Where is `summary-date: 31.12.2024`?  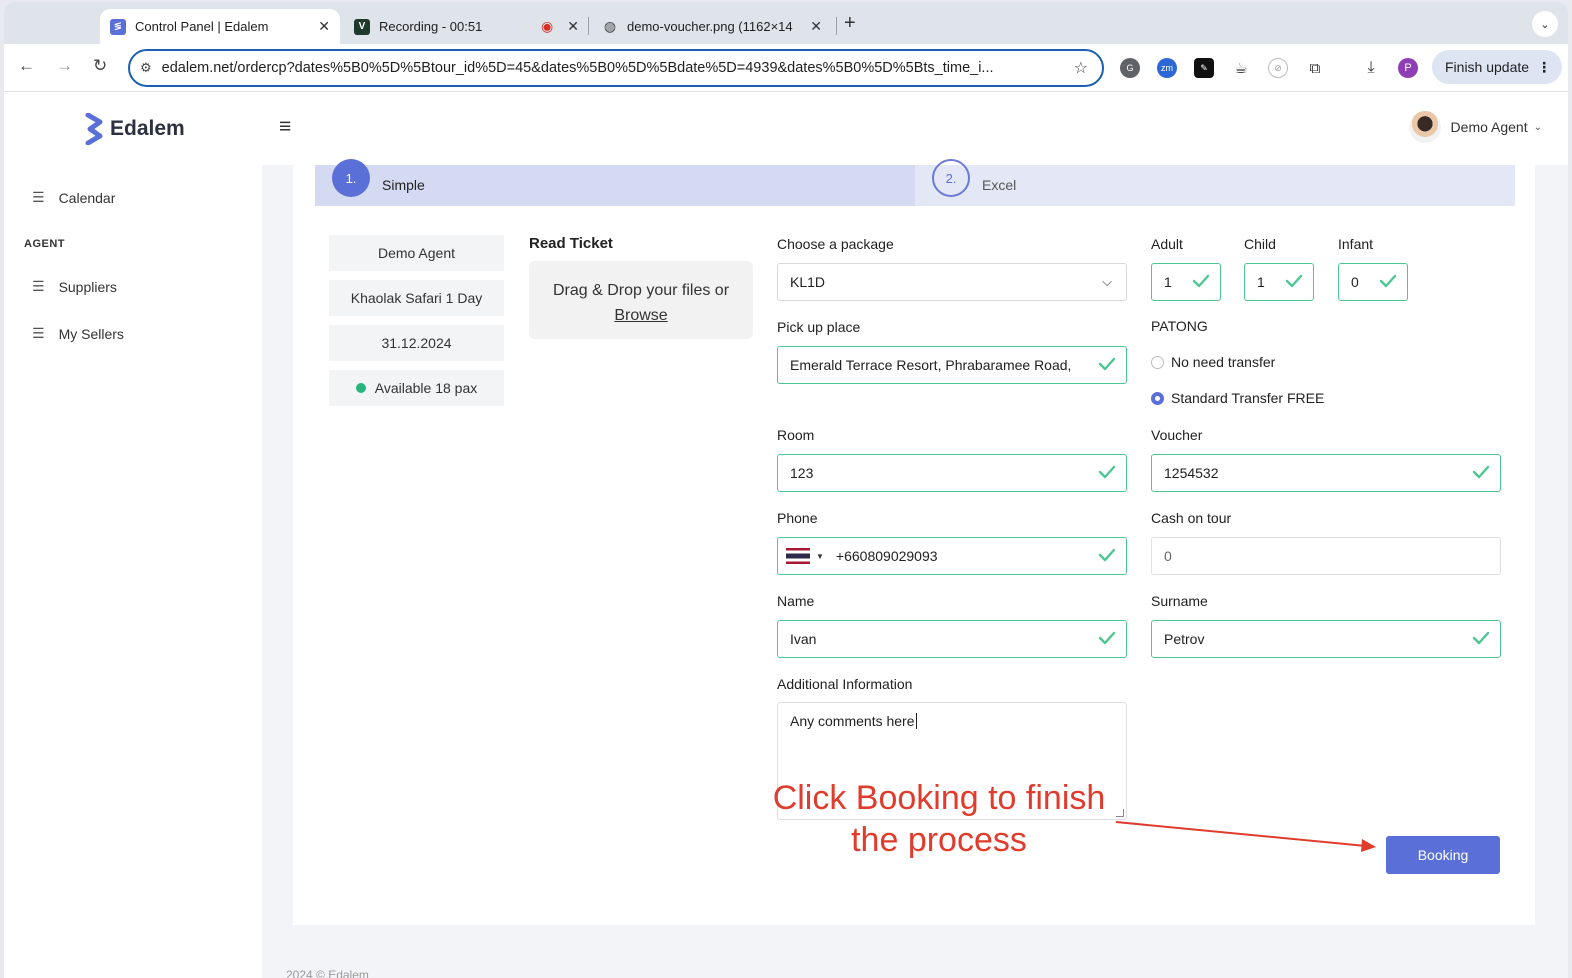
summary-date: 31.12.2024 is located at coordinates (416, 343).